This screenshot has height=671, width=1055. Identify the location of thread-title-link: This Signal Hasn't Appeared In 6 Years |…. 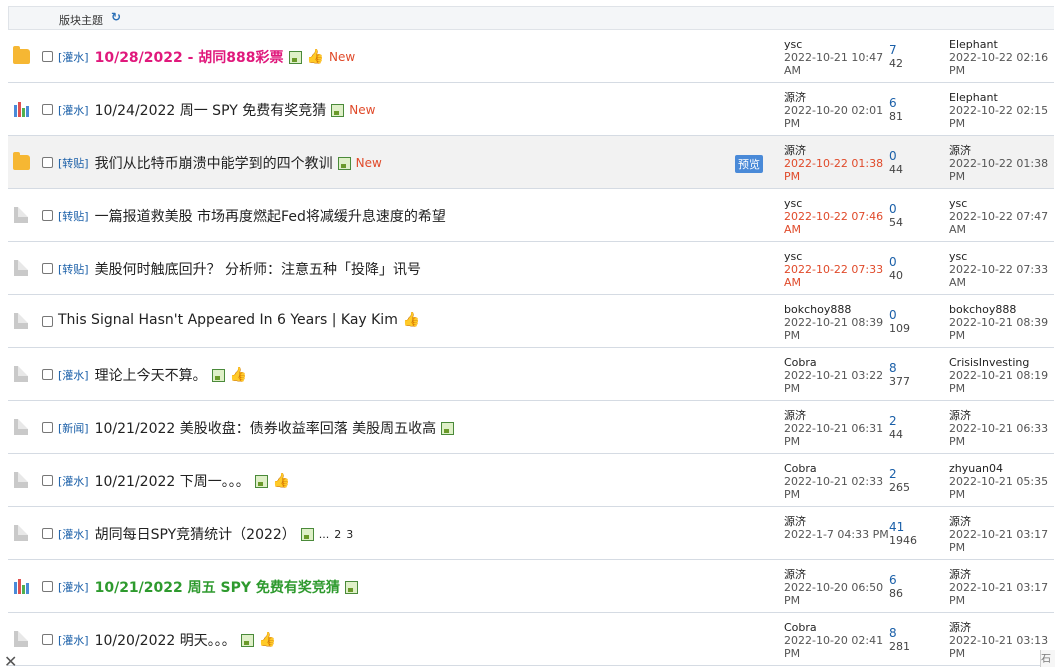
(228, 320).